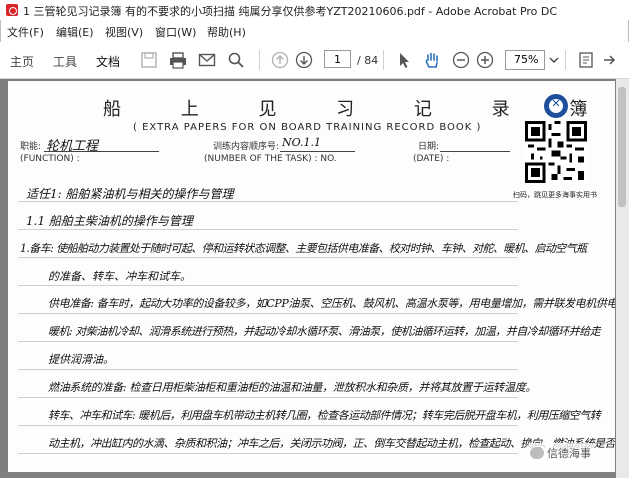 Image resolution: width=629 pixels, height=478 pixels. Describe the element at coordinates (431, 159) in the screenshot. I see `date-label-en: (DATE) :` at that location.